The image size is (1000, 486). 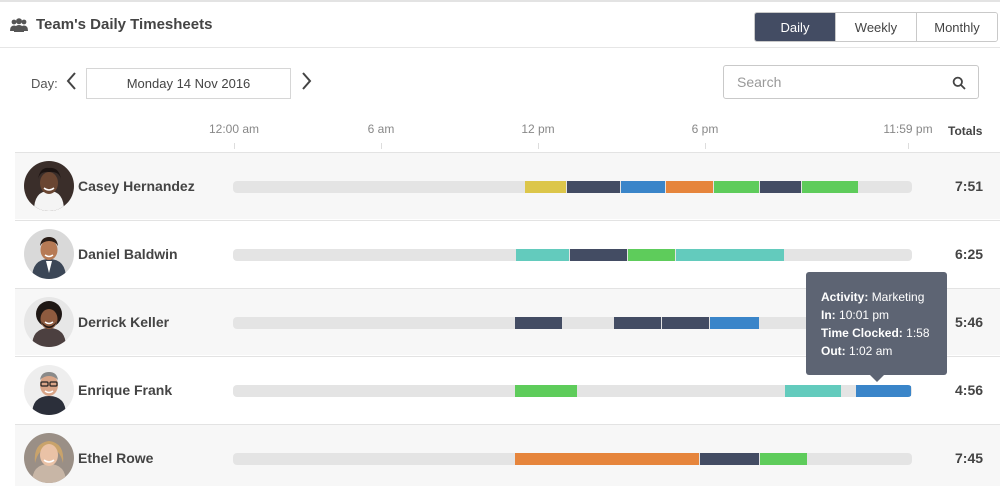 What do you see at coordinates (136, 186) in the screenshot?
I see `employee-name: Casey Hernandez` at bounding box center [136, 186].